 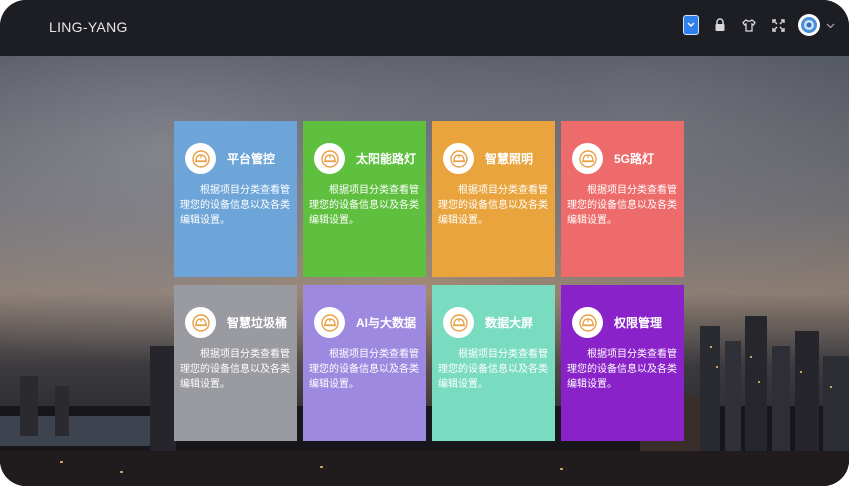 I want to click on header-tools, so click(x=753, y=25).